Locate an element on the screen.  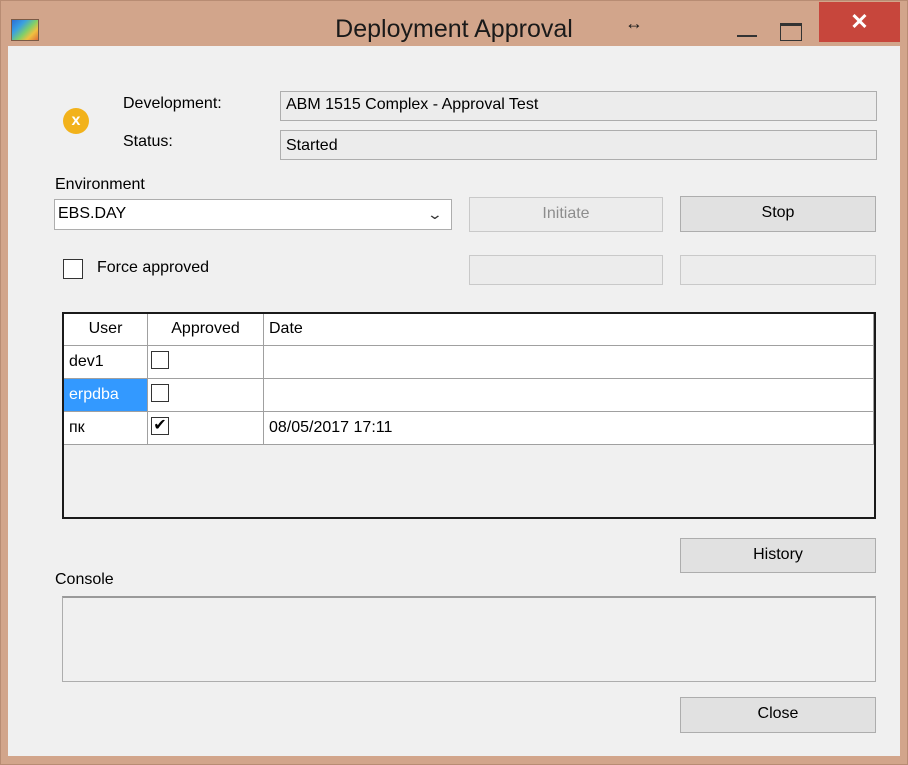
console-output is located at coordinates (469, 639).